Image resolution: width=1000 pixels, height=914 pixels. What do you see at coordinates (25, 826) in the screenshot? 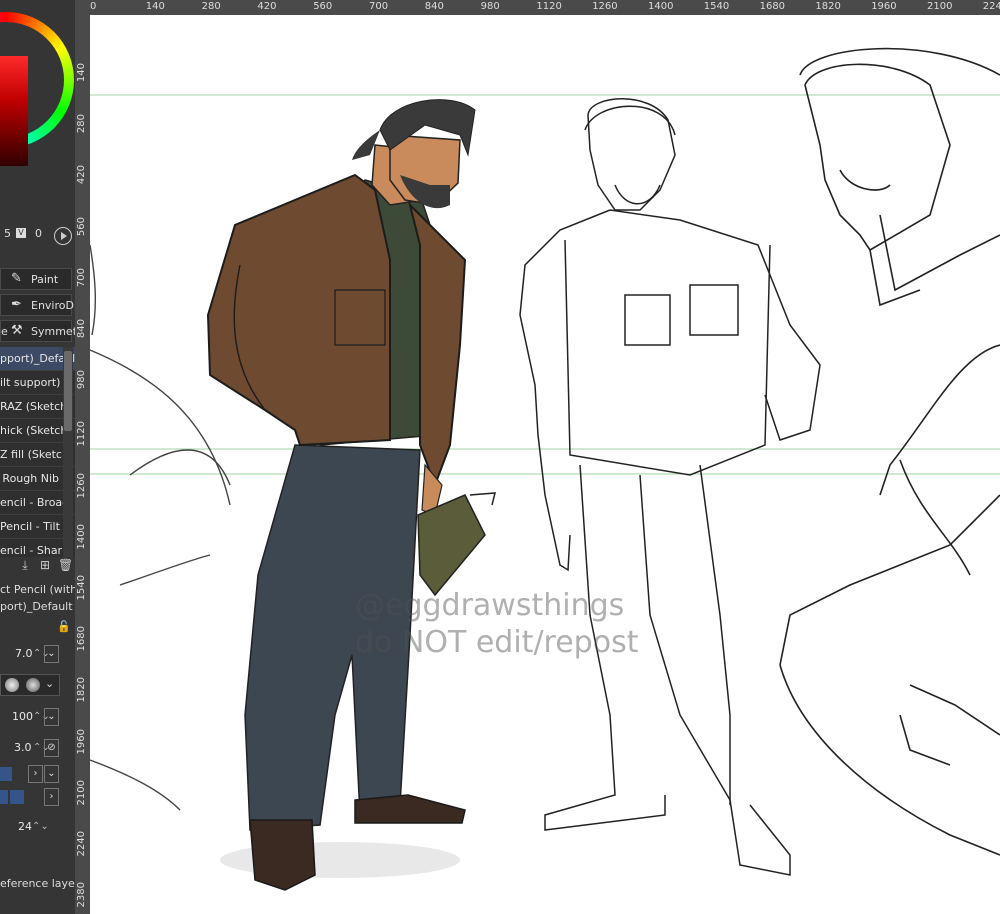
I see `stabilization-value: 24` at bounding box center [25, 826].